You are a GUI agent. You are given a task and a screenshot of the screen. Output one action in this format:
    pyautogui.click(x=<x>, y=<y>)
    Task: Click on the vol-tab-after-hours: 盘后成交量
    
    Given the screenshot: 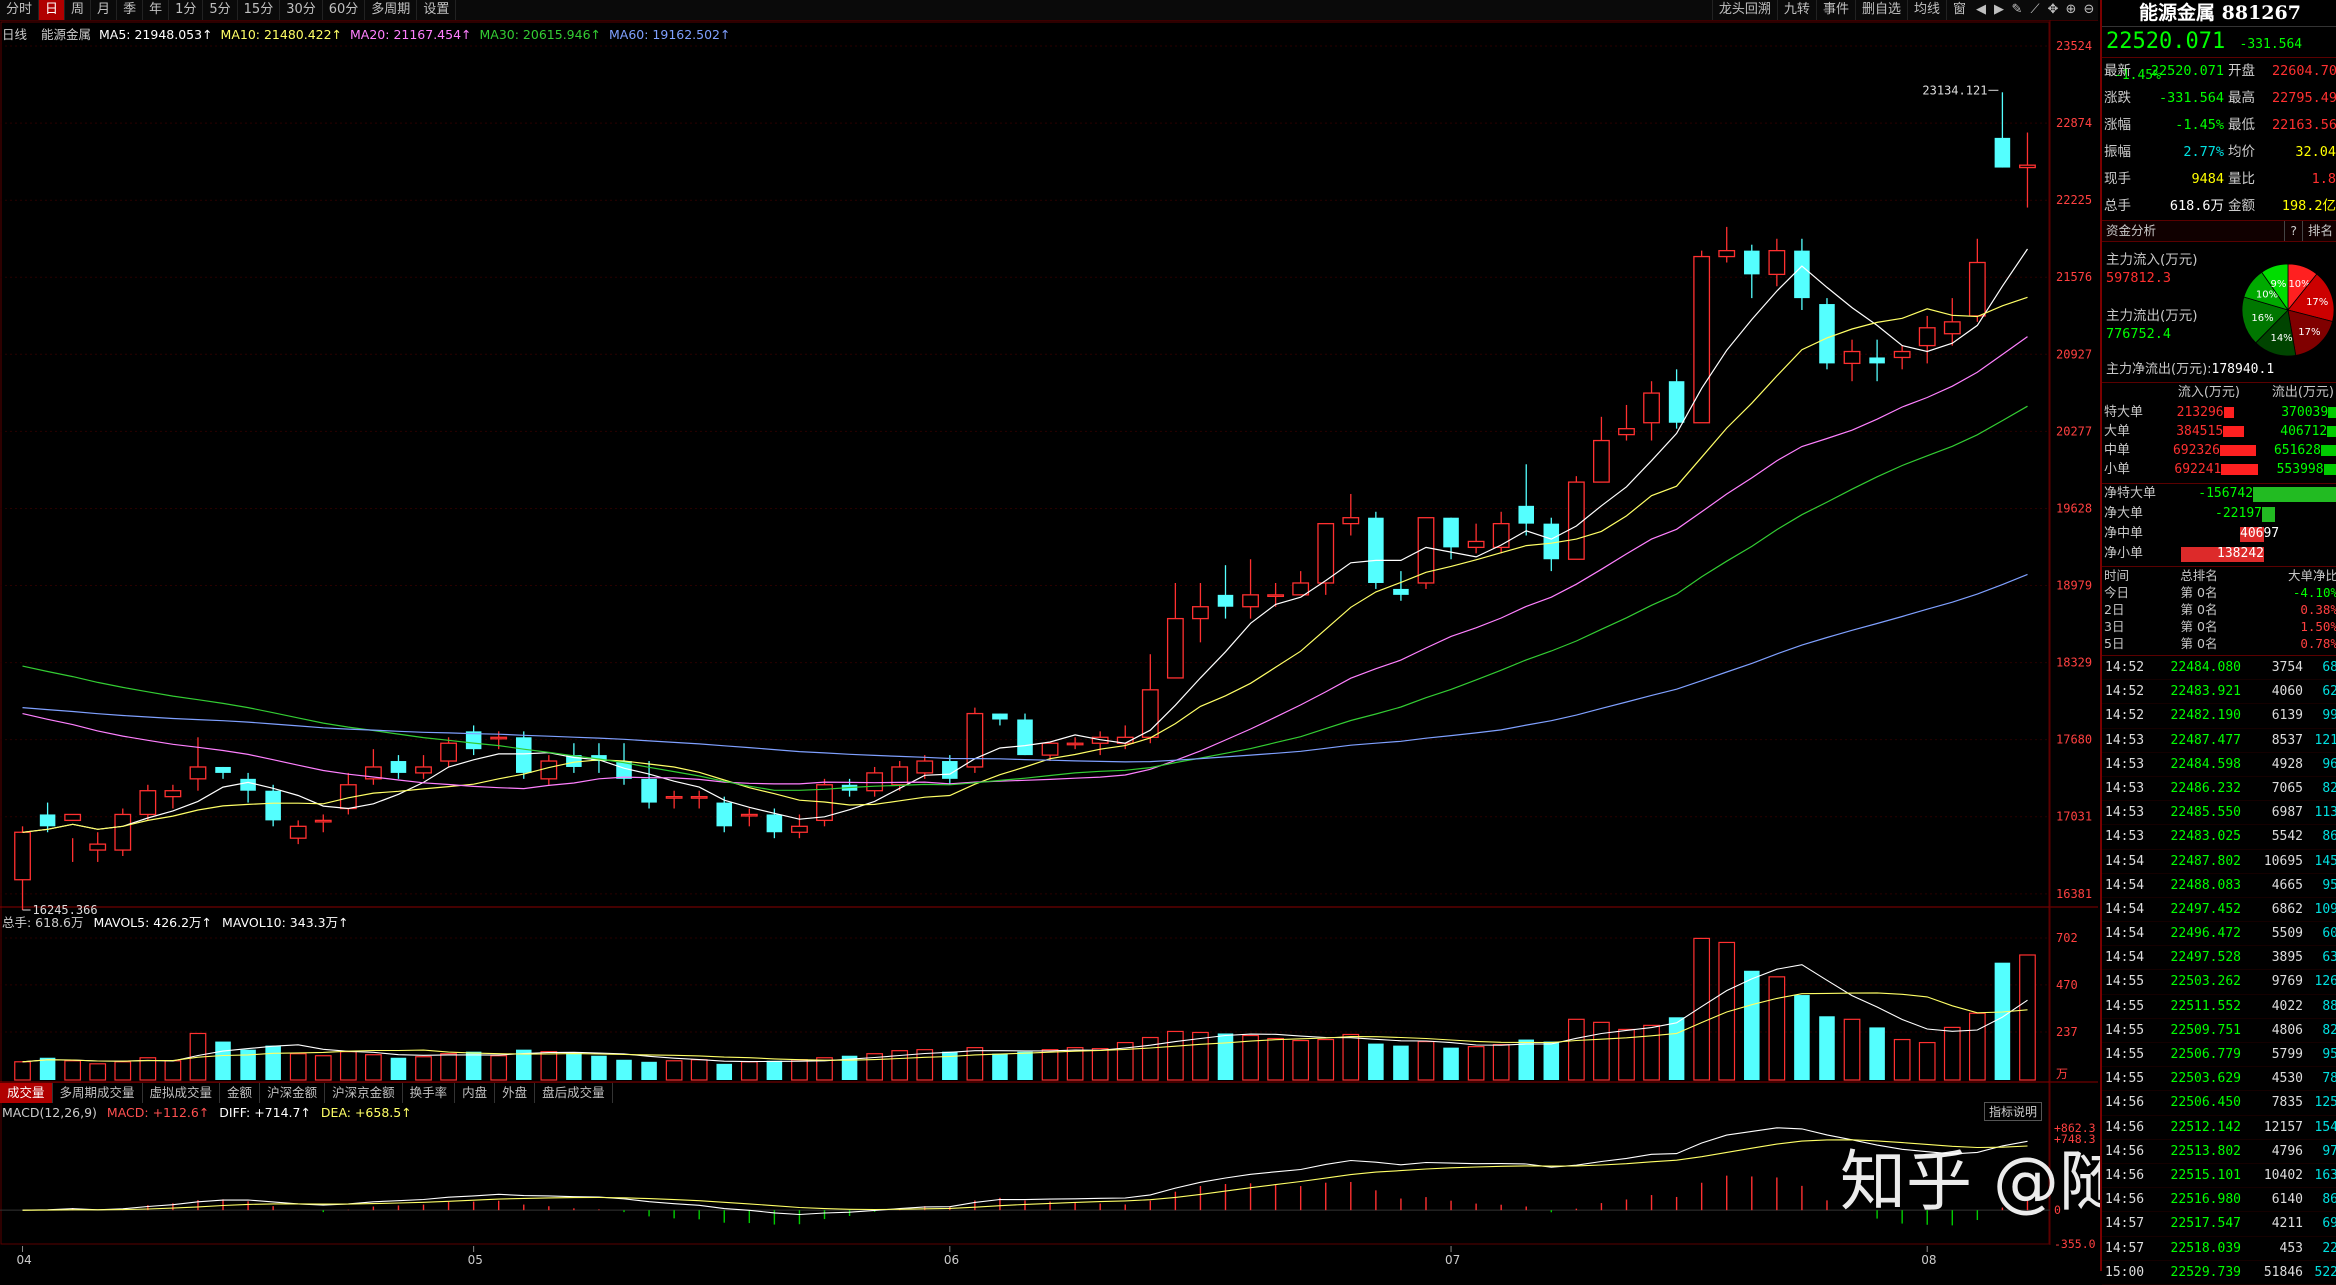 What is the action you would take?
    pyautogui.click(x=574, y=1093)
    